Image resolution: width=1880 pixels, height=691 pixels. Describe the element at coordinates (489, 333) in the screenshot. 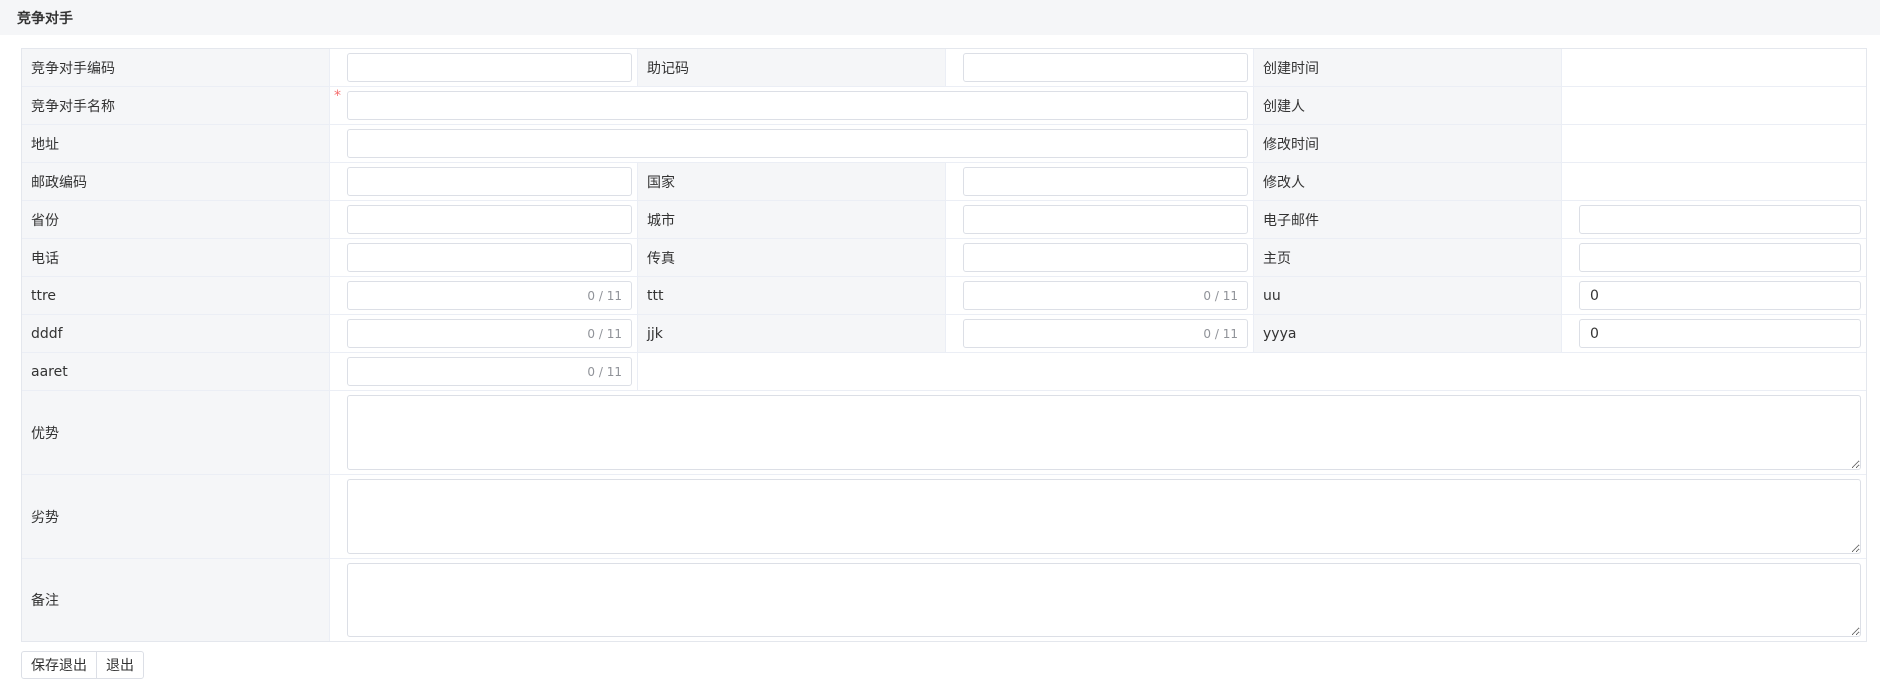

I see `dddf-input: 0 / 11` at that location.